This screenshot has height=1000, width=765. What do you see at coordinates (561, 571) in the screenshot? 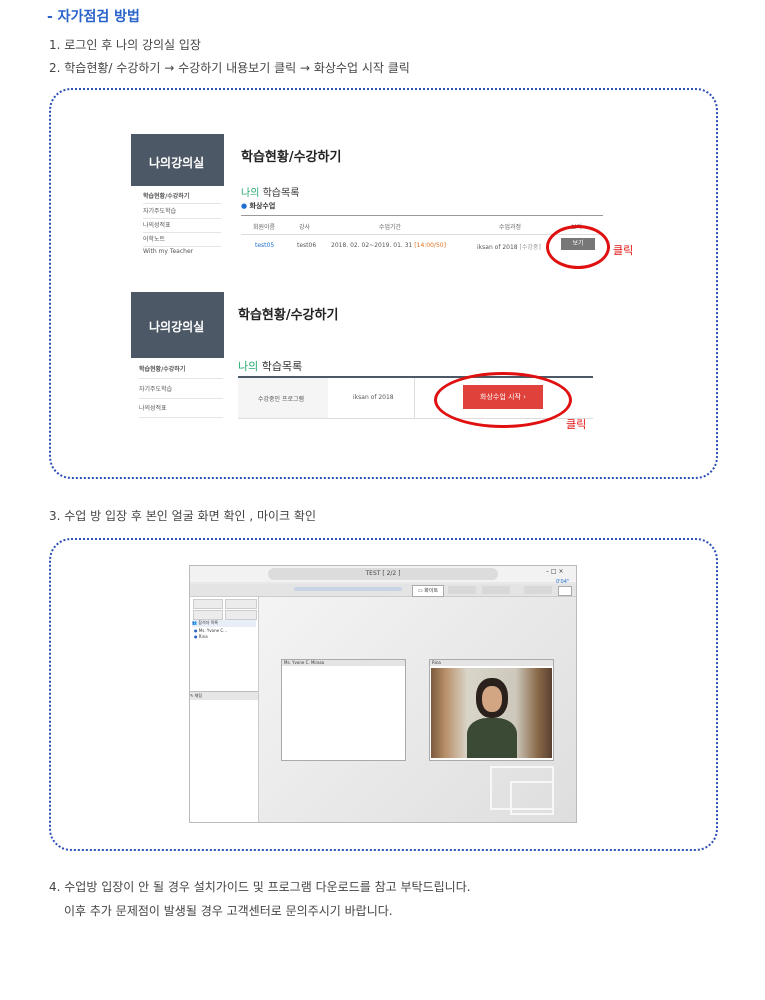
I see `close-icon: ×` at bounding box center [561, 571].